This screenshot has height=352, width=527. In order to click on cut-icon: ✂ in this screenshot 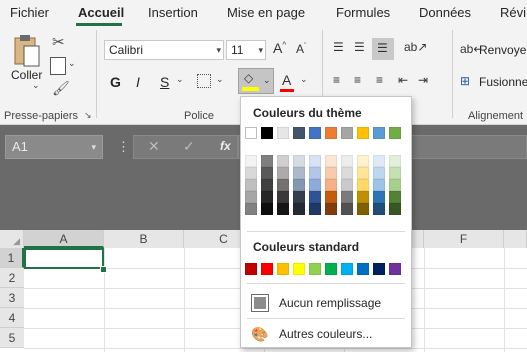, I will do `click(58, 42)`.